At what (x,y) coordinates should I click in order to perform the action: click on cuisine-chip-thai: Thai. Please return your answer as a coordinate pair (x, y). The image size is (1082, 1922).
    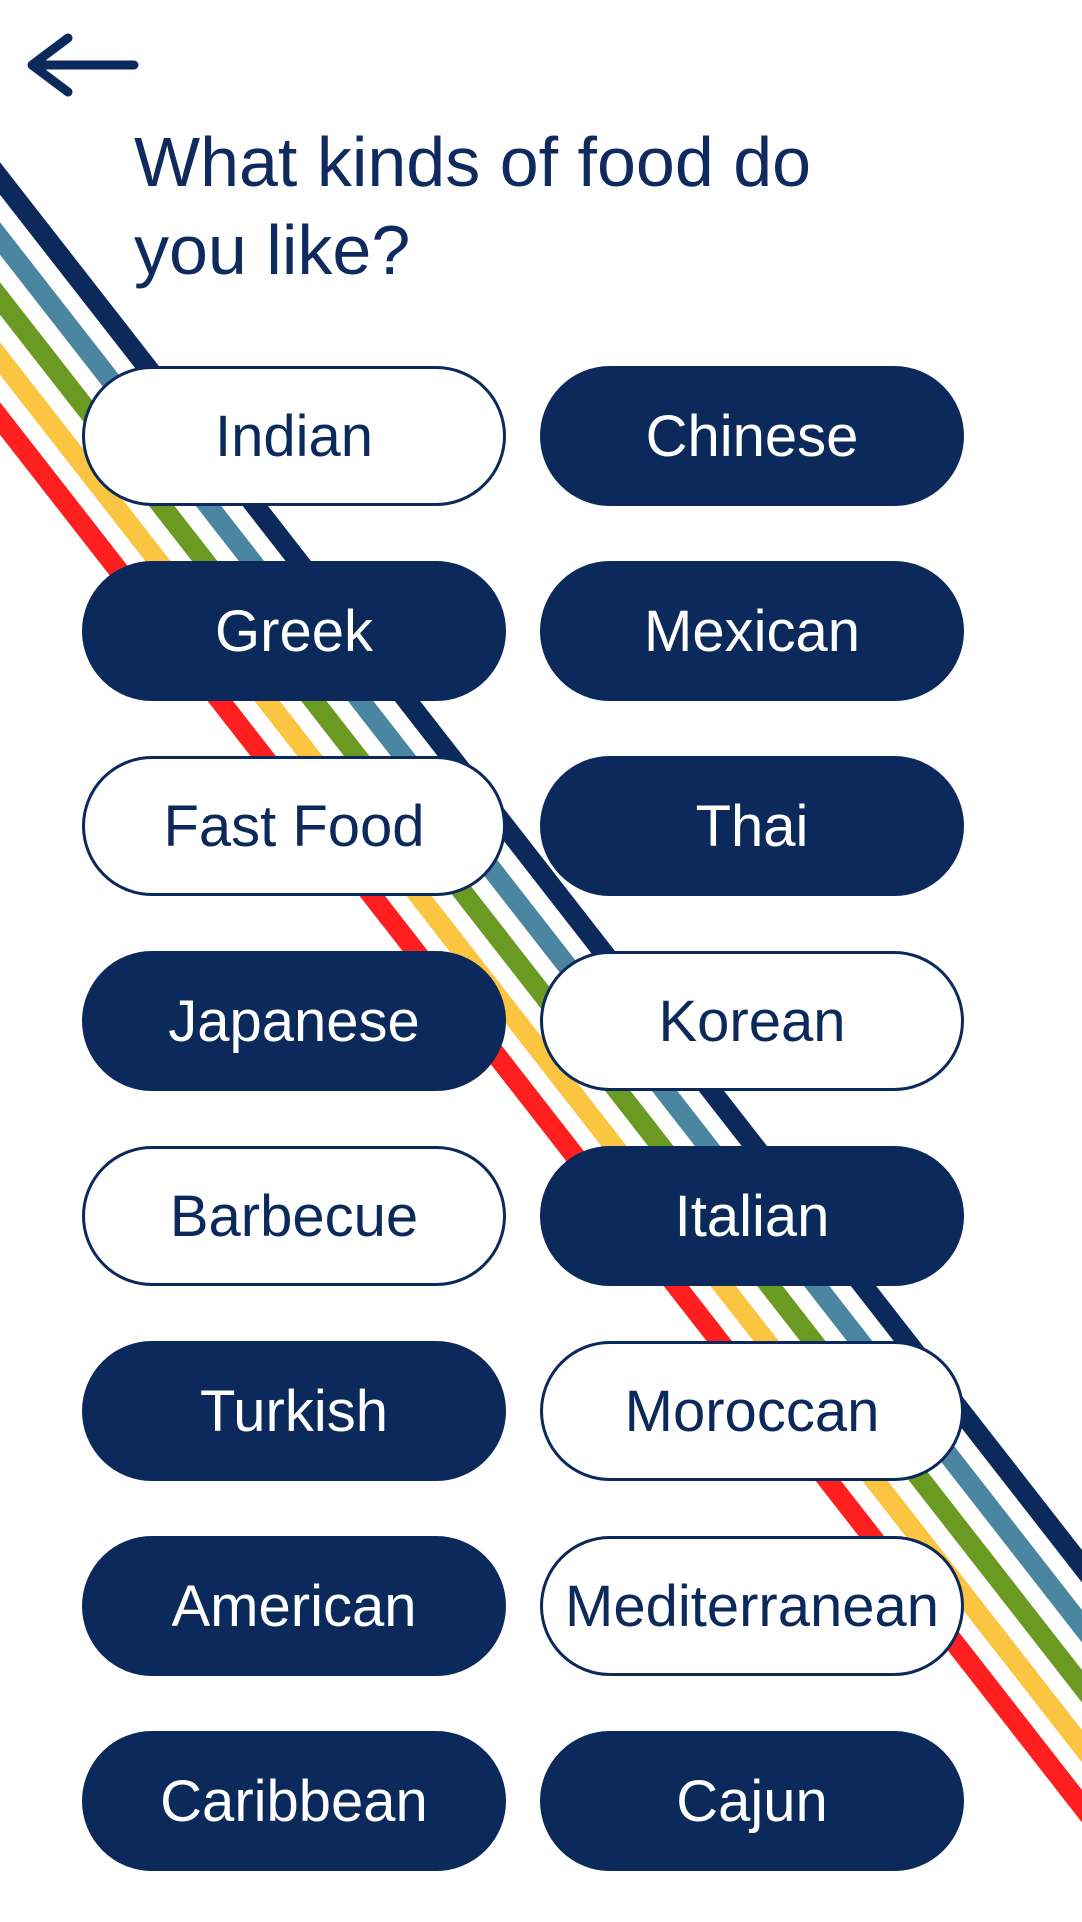
    Looking at the image, I should click on (752, 826).